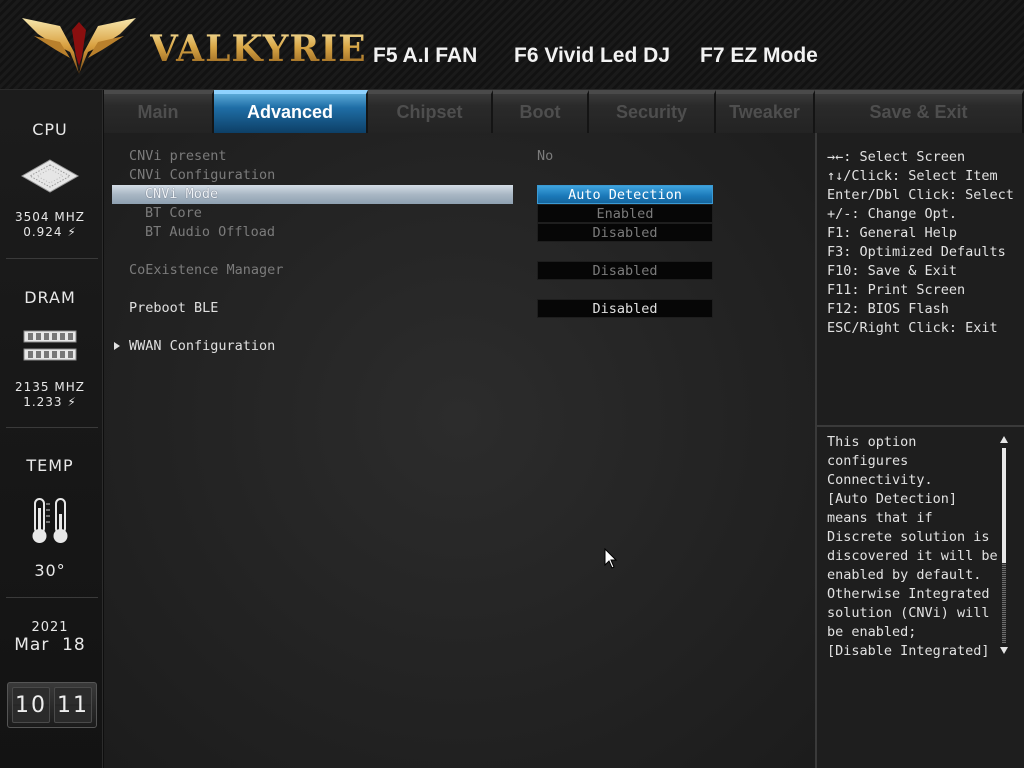 Image resolution: width=1024 pixels, height=768 pixels. What do you see at coordinates (759, 56) in the screenshot?
I see `ez-mode-button: F7 EZ Mode` at bounding box center [759, 56].